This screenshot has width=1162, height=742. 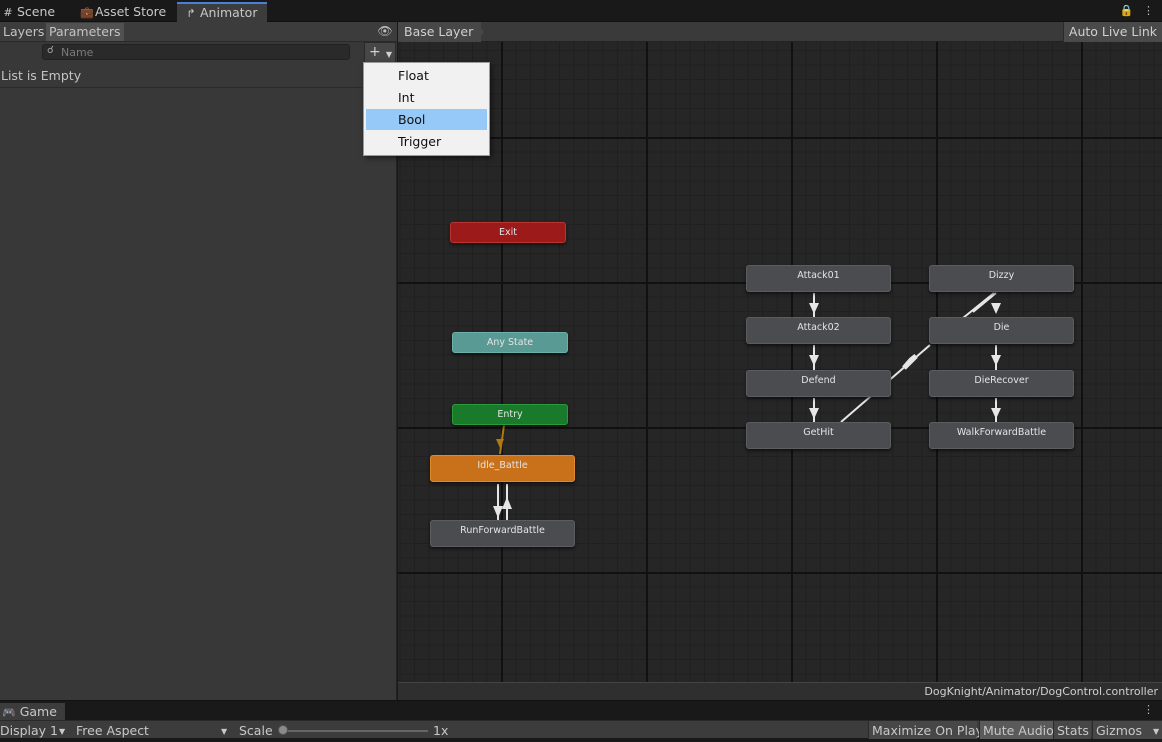 What do you see at coordinates (1072, 730) in the screenshot?
I see `stats-button: Stats` at bounding box center [1072, 730].